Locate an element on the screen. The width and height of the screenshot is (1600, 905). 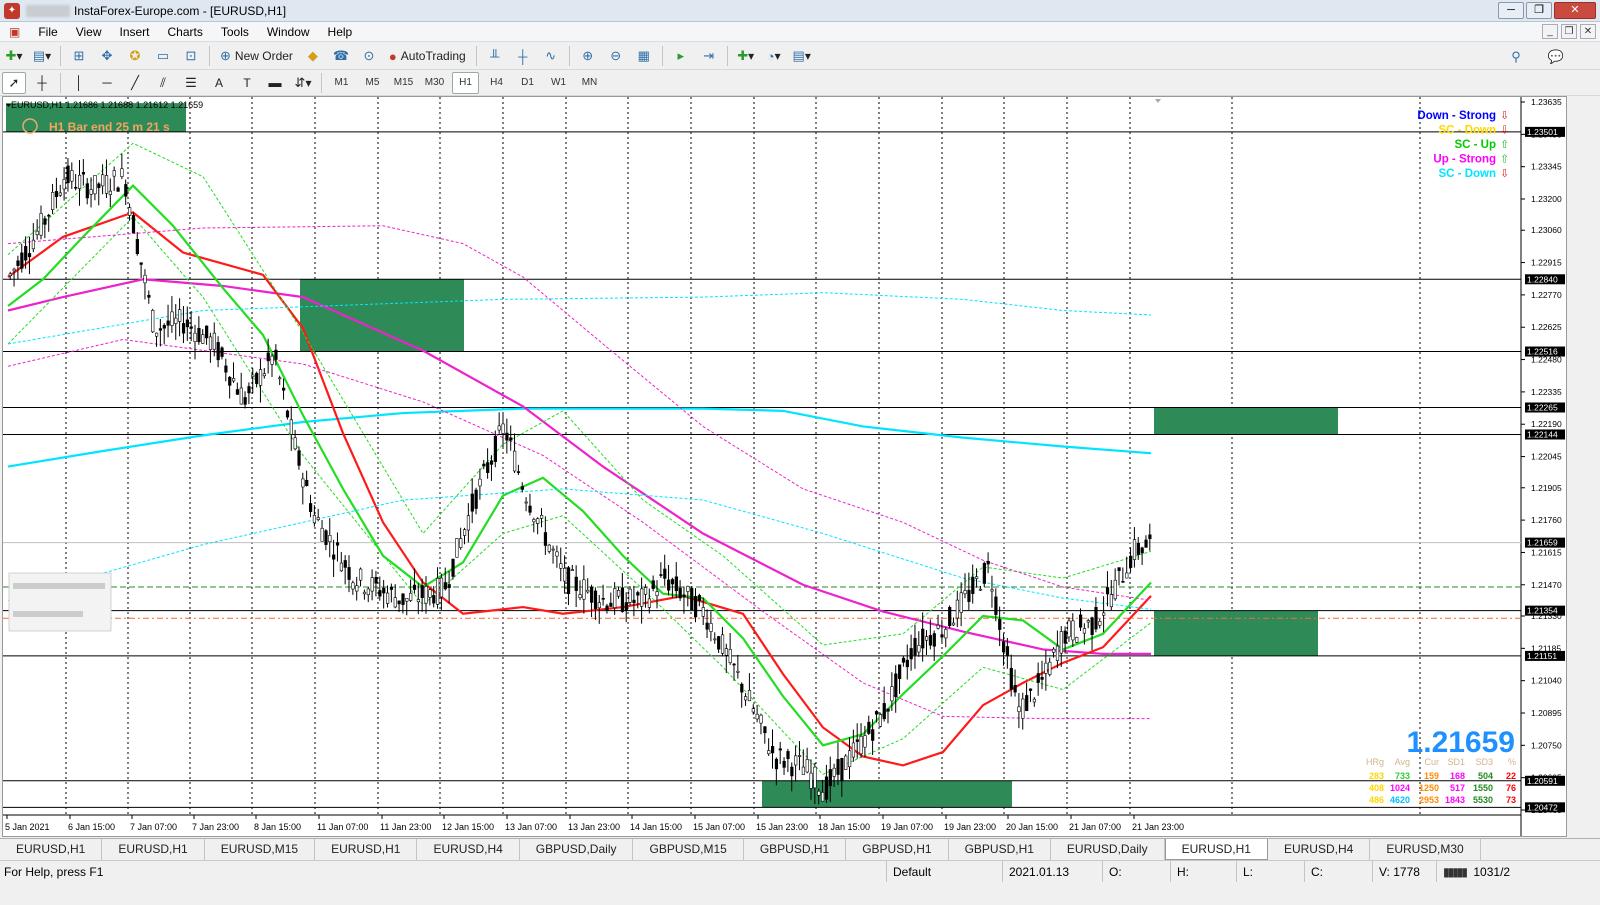
timeframe-m15: M15 is located at coordinates (403, 83).